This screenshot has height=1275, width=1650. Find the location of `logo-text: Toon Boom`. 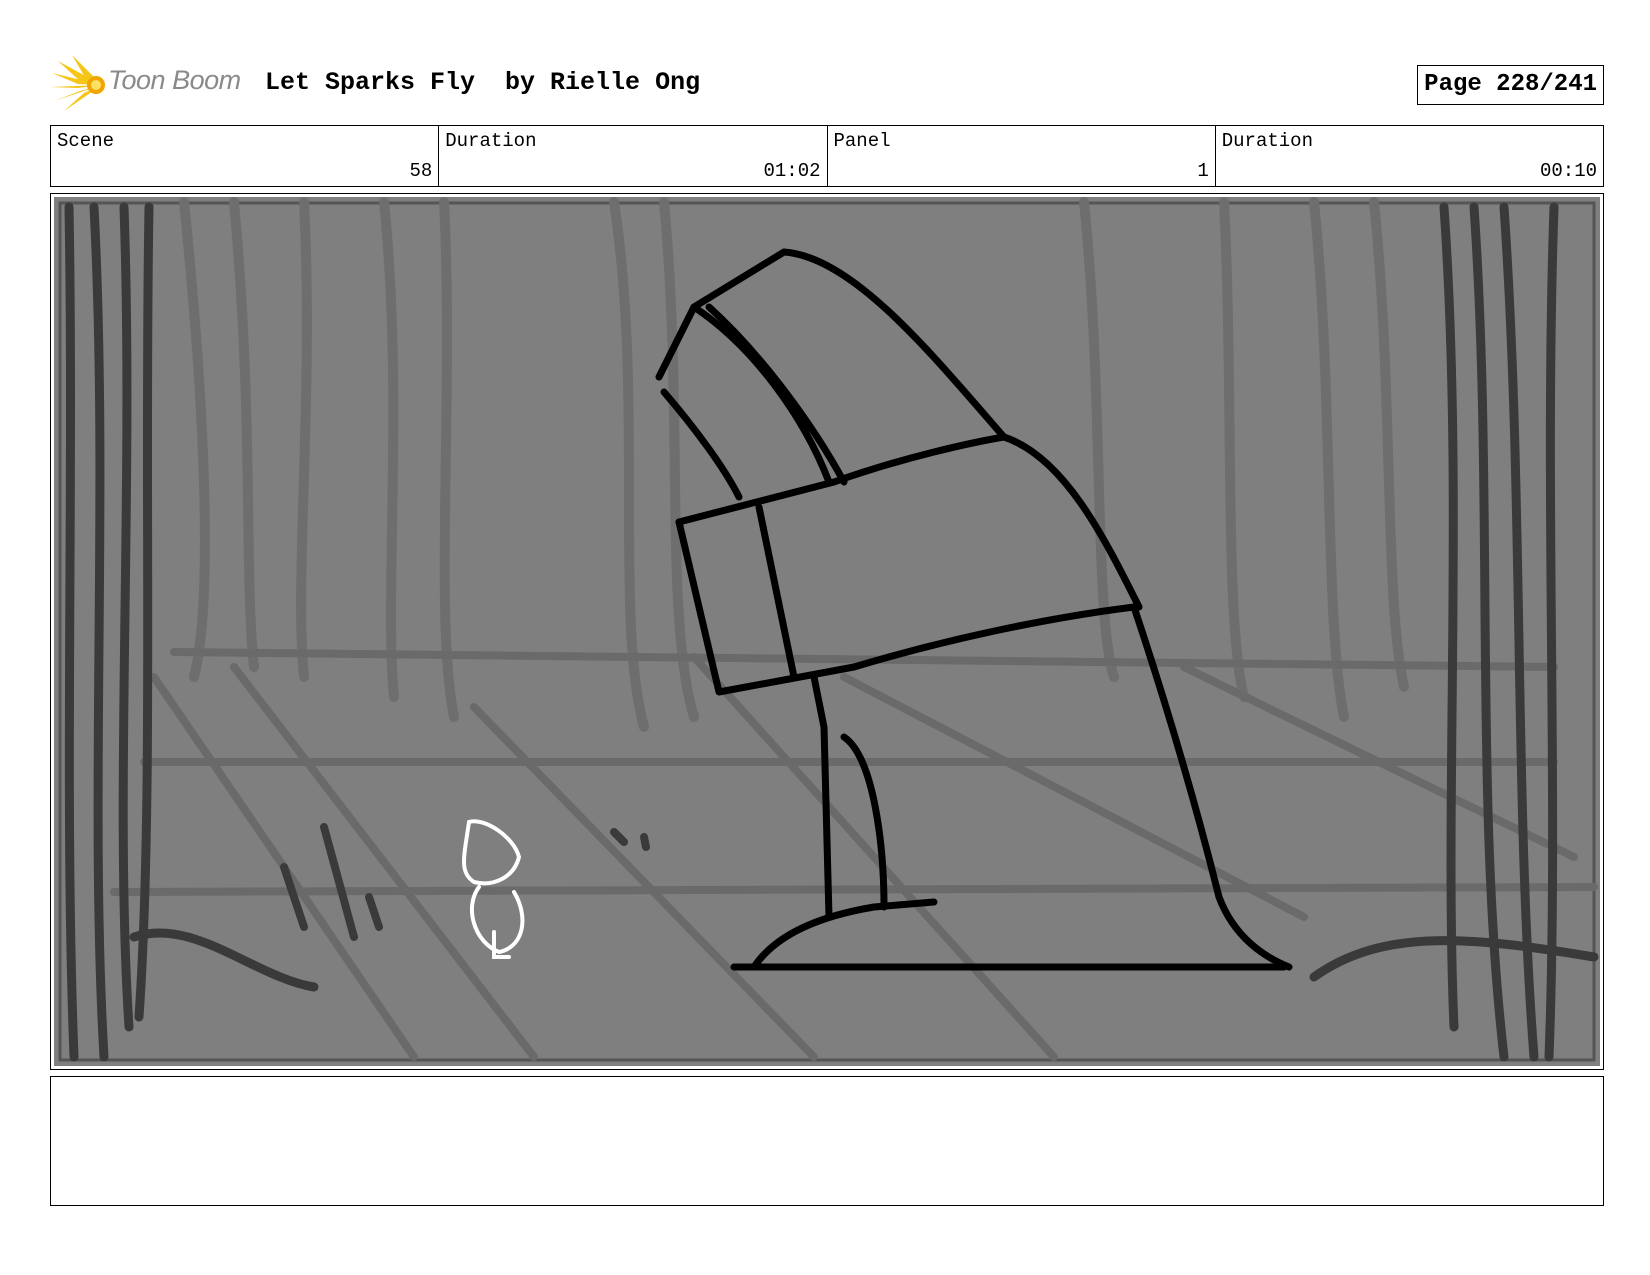

logo-text: Toon Boom is located at coordinates (174, 80).